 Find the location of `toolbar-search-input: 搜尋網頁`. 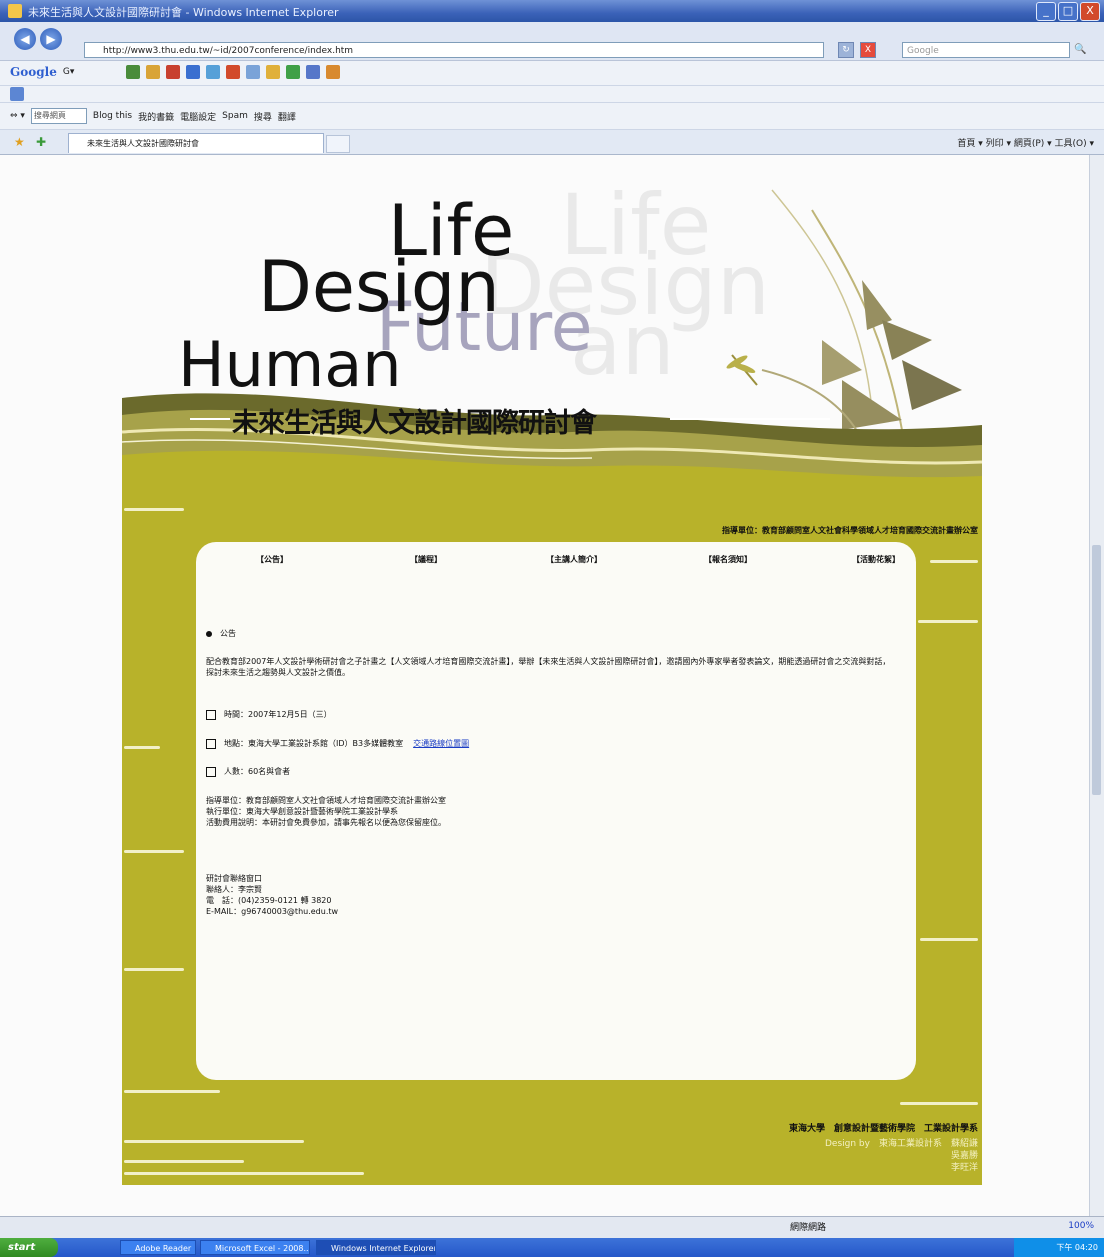

toolbar-search-input: 搜尋網頁 is located at coordinates (58, 116).